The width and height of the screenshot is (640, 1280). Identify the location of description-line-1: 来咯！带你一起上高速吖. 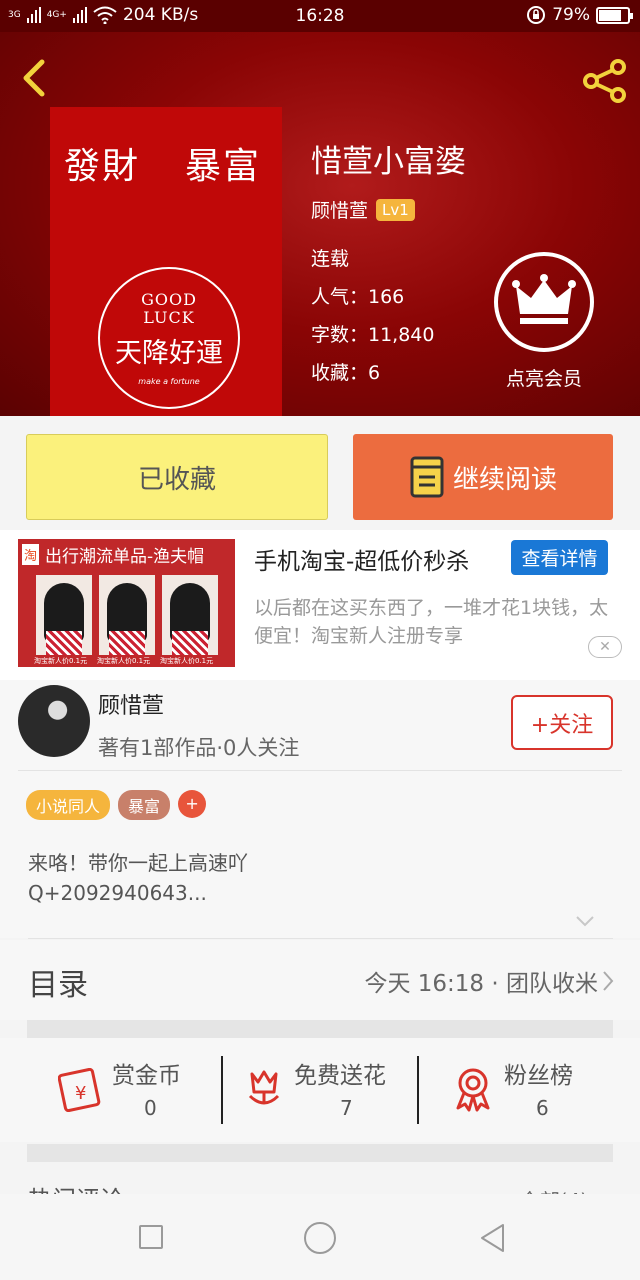
(138, 863).